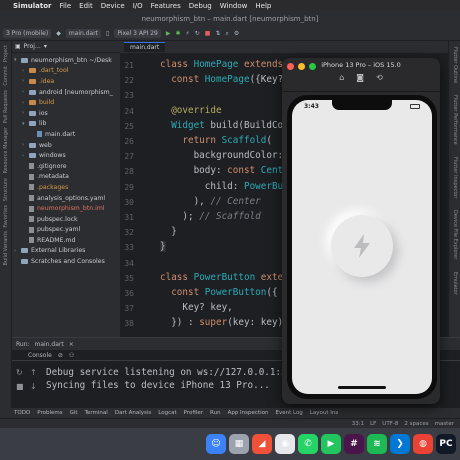 The height and width of the screenshot is (460, 460). I want to click on tw-dart-analysis: Dart Analysis, so click(133, 413).